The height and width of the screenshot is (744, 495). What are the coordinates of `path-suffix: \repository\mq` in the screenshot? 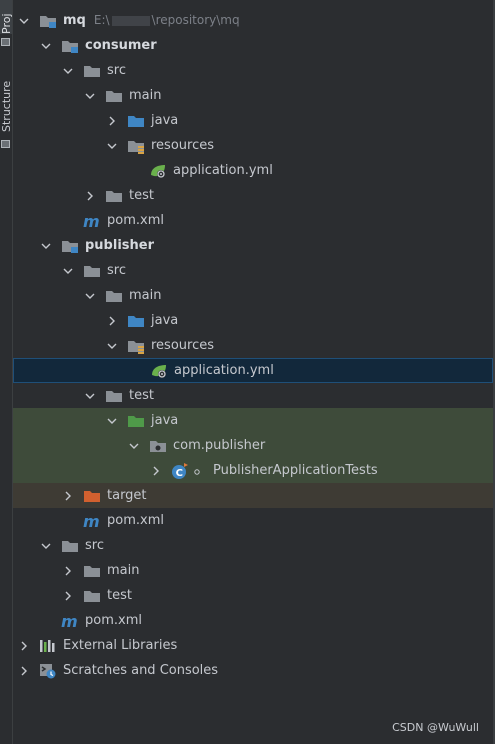 It's located at (195, 20).